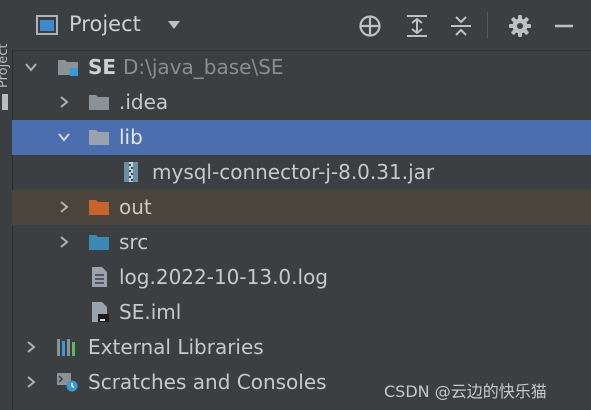 The image size is (591, 410). What do you see at coordinates (301, 242) in the screenshot?
I see `tree-row-src: src` at bounding box center [301, 242].